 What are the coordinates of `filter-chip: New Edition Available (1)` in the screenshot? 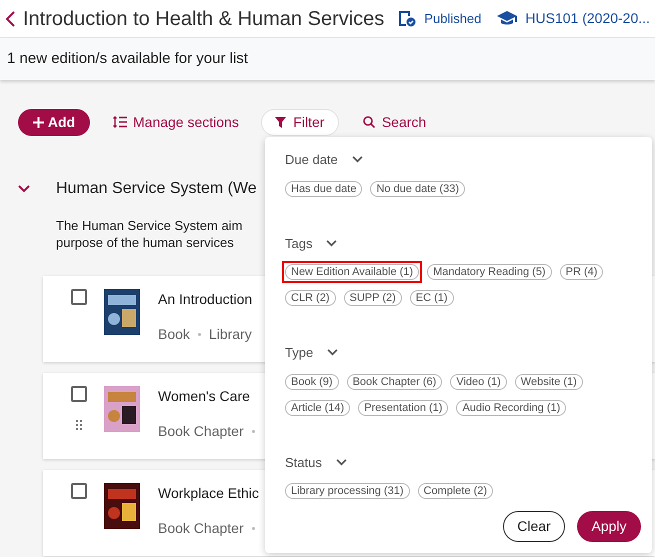 It's located at (352, 272).